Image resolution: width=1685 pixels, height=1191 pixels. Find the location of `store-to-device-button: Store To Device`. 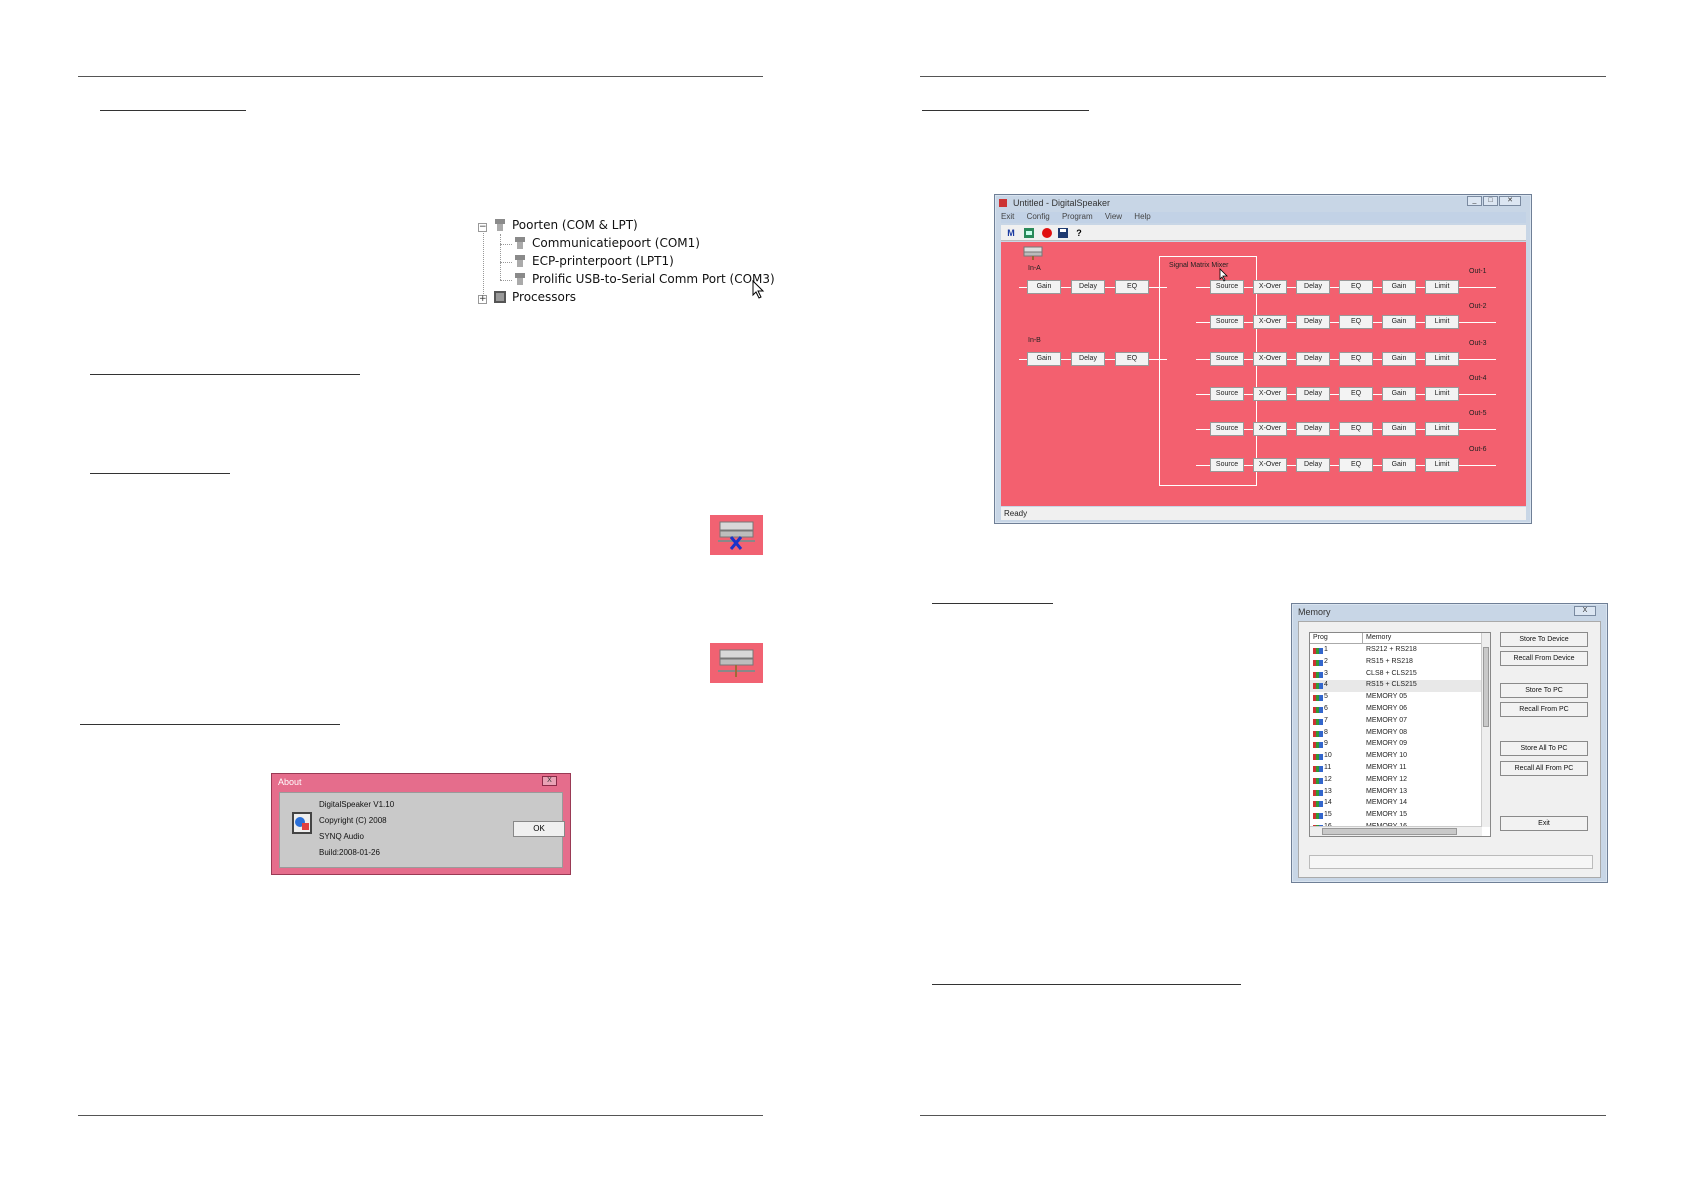

store-to-device-button: Store To Device is located at coordinates (1544, 639).